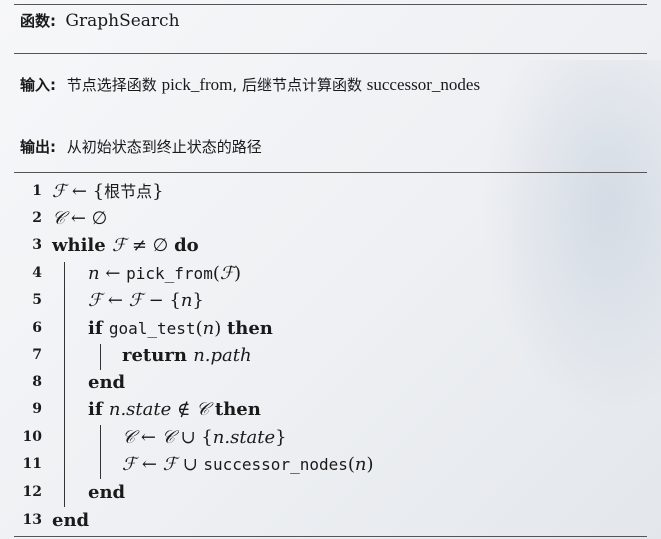 The image size is (661, 539). I want to click on code-text: n ← pick_from(ℱ), so click(164, 273).